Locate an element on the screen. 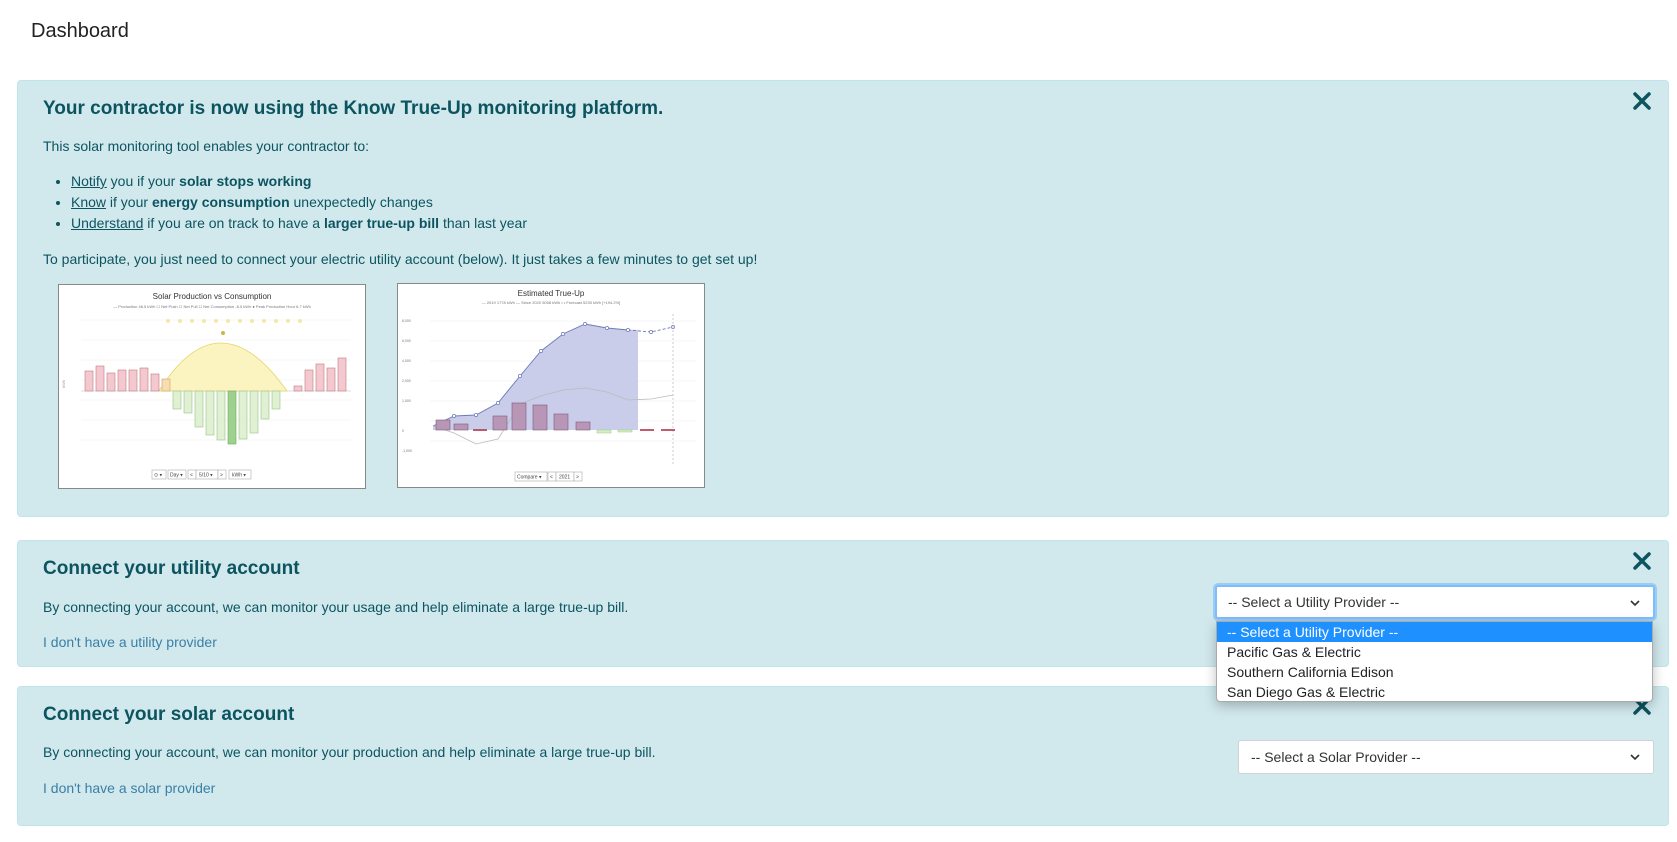  svg-text: 6,000 is located at coordinates (406, 341).